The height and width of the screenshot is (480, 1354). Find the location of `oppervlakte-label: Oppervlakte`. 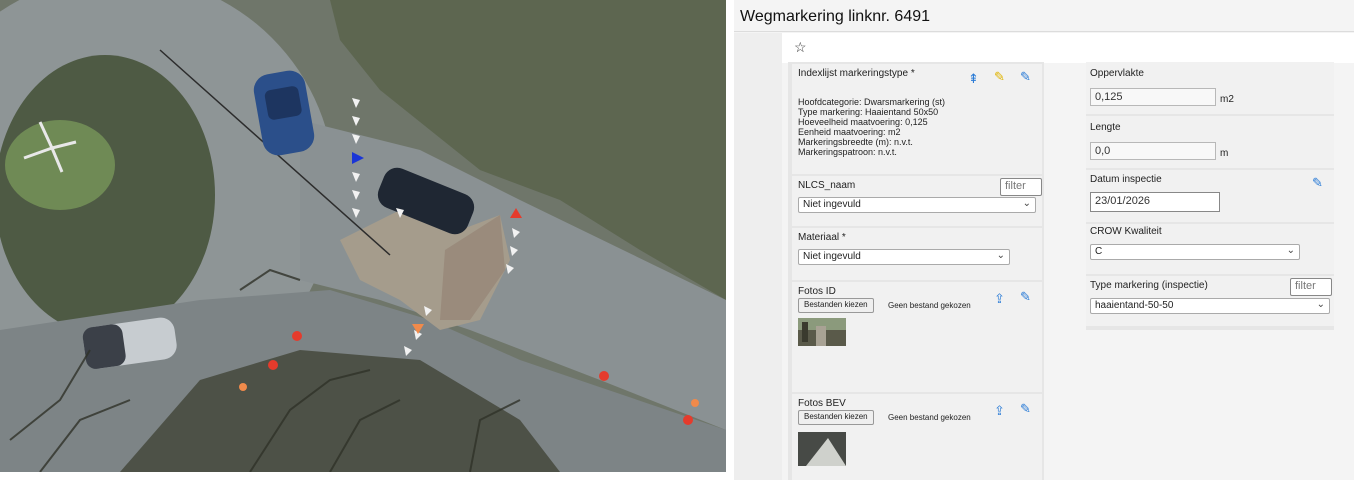

oppervlakte-label: Oppervlakte is located at coordinates (1117, 73).